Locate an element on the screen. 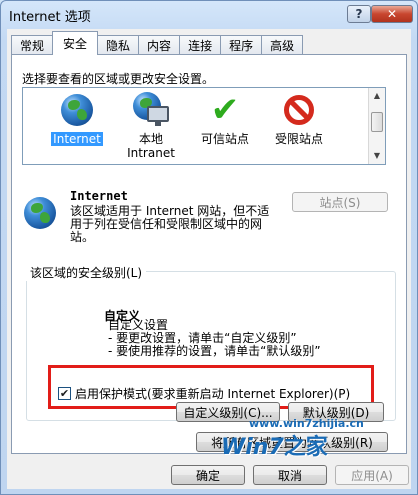 Image resolution: width=418 pixels, height=495 pixels. tab-programs: 程序 is located at coordinates (241, 45).